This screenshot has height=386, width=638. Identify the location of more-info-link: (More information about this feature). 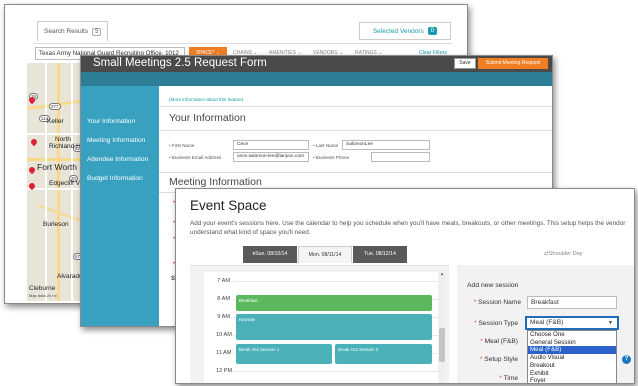
(206, 99).